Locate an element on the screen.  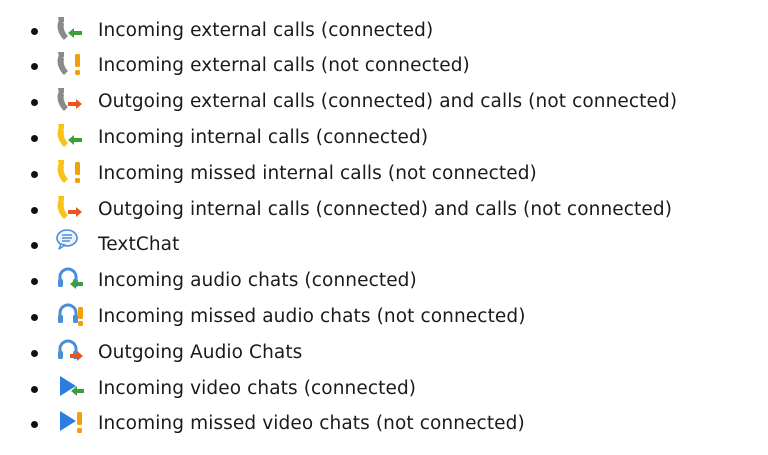
outgoing-external-call-icon is located at coordinates (69, 100).